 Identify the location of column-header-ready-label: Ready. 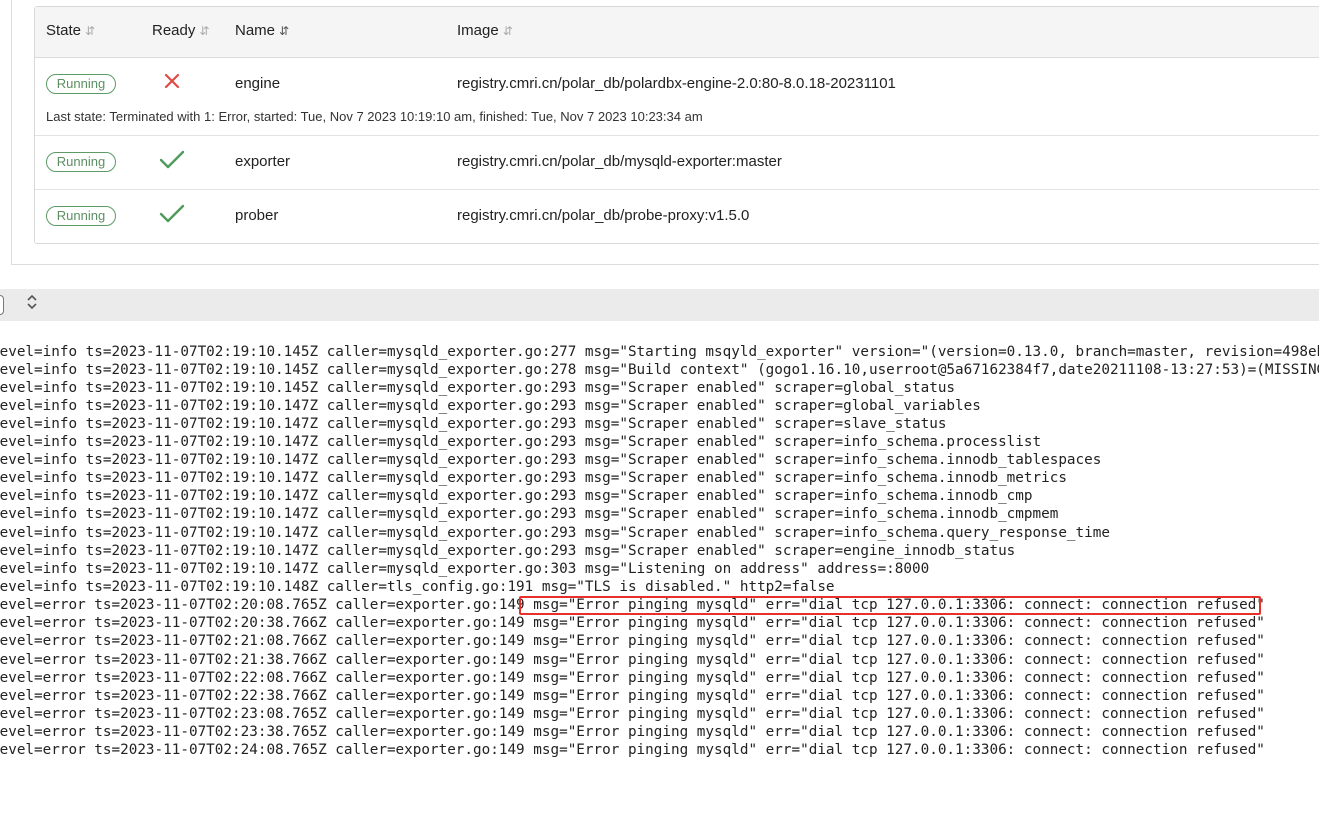
(174, 30).